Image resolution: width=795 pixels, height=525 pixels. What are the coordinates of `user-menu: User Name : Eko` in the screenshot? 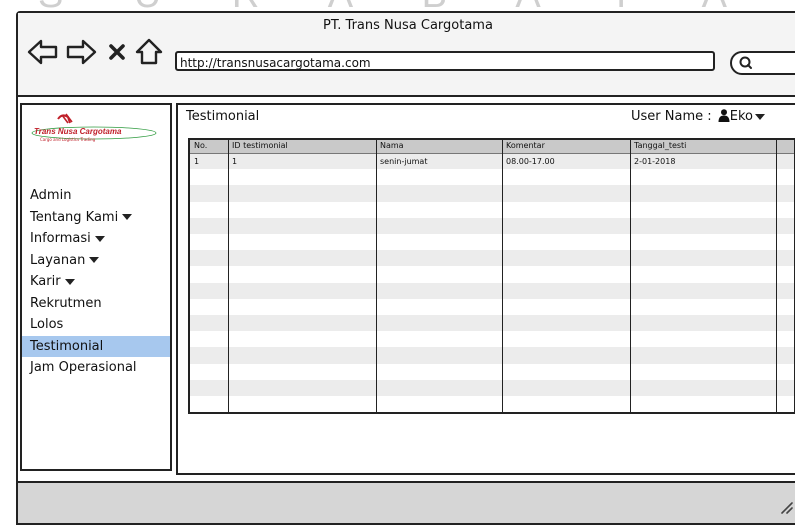 It's located at (698, 116).